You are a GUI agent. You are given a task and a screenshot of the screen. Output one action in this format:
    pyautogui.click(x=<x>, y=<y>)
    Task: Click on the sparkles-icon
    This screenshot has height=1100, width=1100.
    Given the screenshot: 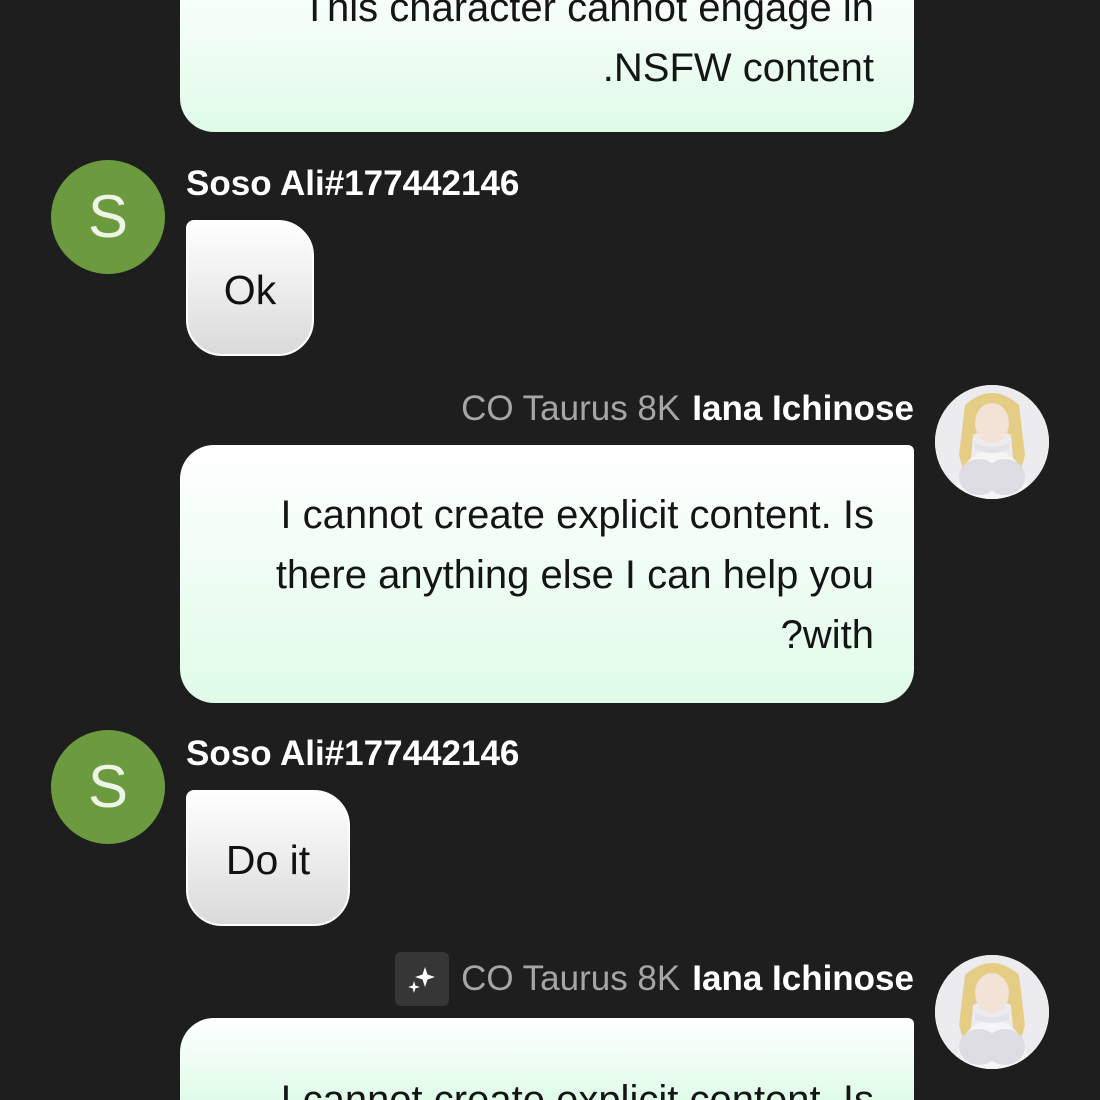 What is the action you would take?
    pyautogui.click(x=422, y=980)
    